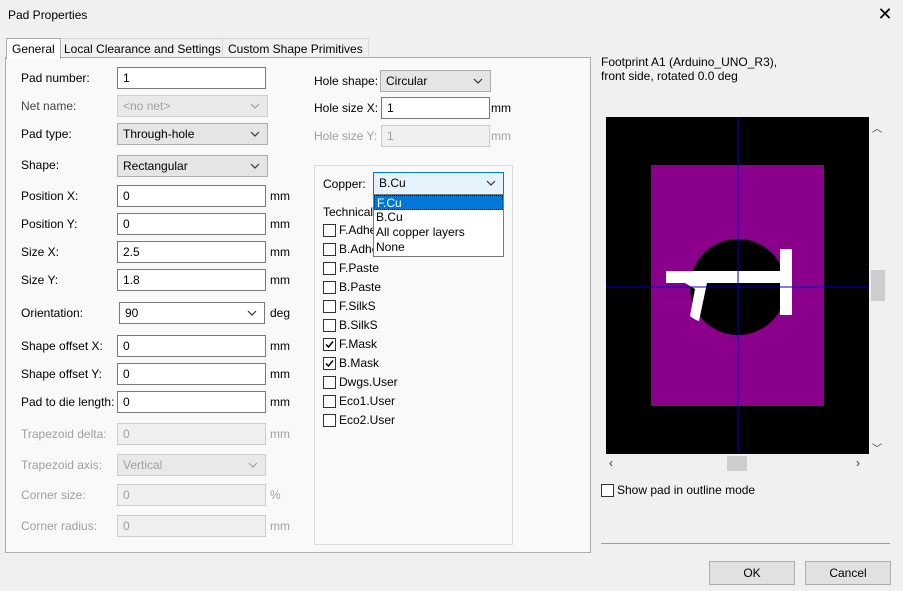  What do you see at coordinates (191, 526) in the screenshot?
I see `corner-radius-input: 0` at bounding box center [191, 526].